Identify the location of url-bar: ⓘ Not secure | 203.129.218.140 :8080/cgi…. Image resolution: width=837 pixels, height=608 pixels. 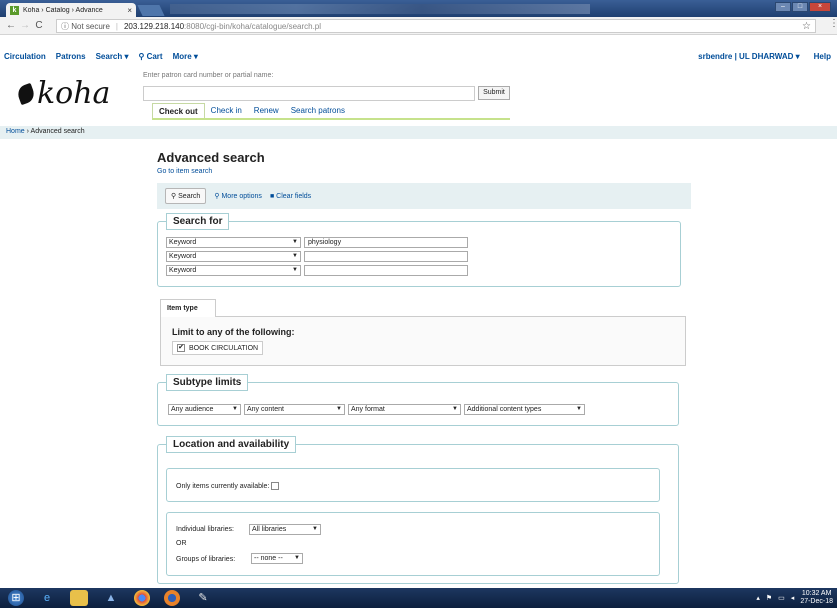
(436, 26).